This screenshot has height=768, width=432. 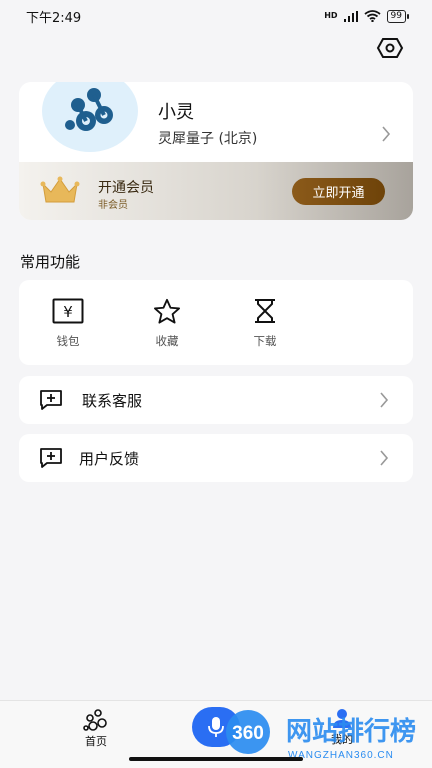 I want to click on download-label: 下载, so click(x=265, y=341).